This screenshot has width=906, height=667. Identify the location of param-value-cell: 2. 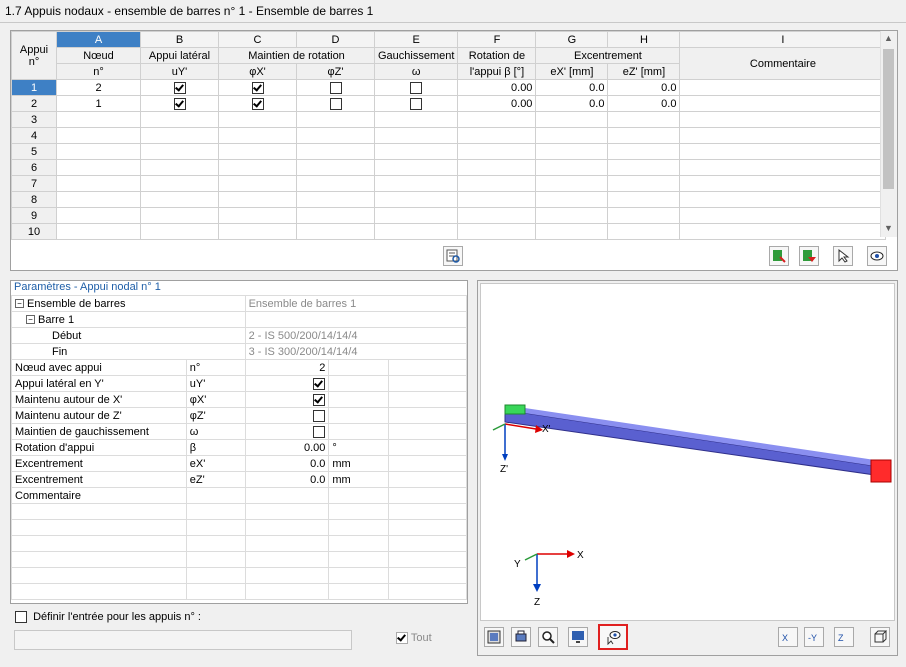
(287, 367).